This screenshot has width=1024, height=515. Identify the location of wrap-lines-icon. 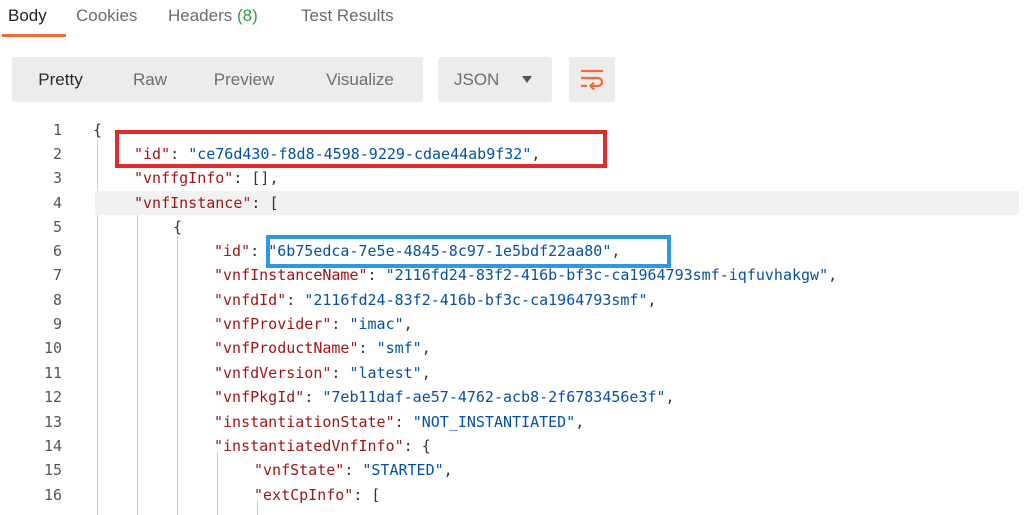
(592, 79).